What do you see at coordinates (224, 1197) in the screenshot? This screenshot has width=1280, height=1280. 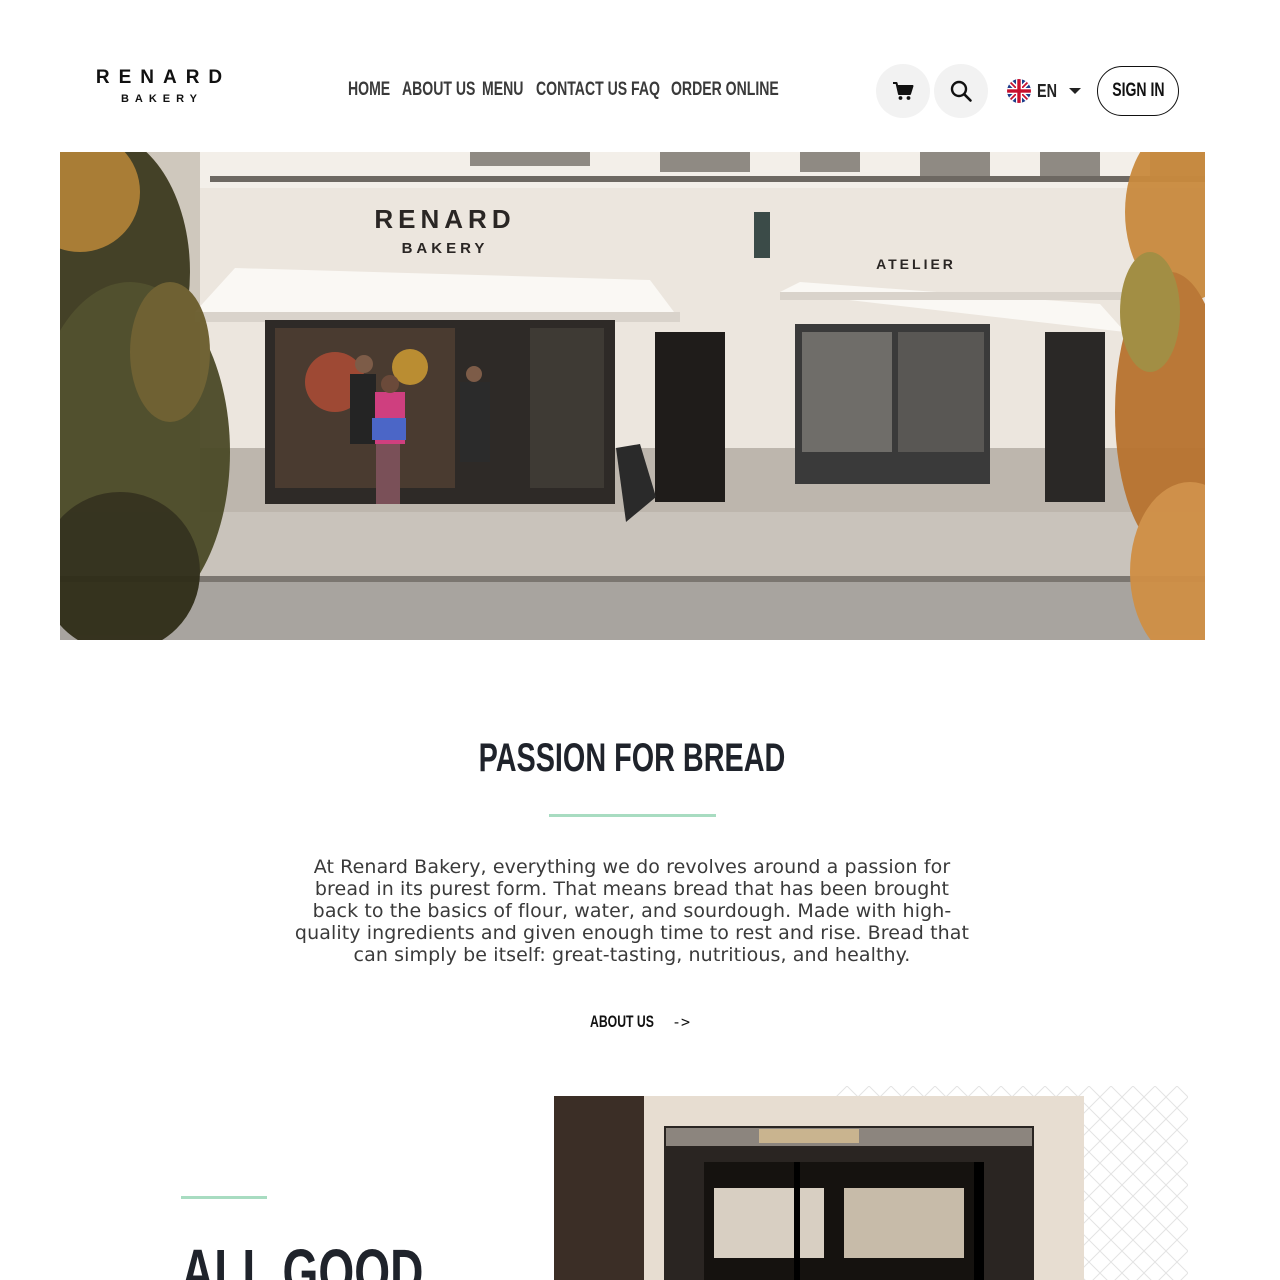 I see `heading-divider` at bounding box center [224, 1197].